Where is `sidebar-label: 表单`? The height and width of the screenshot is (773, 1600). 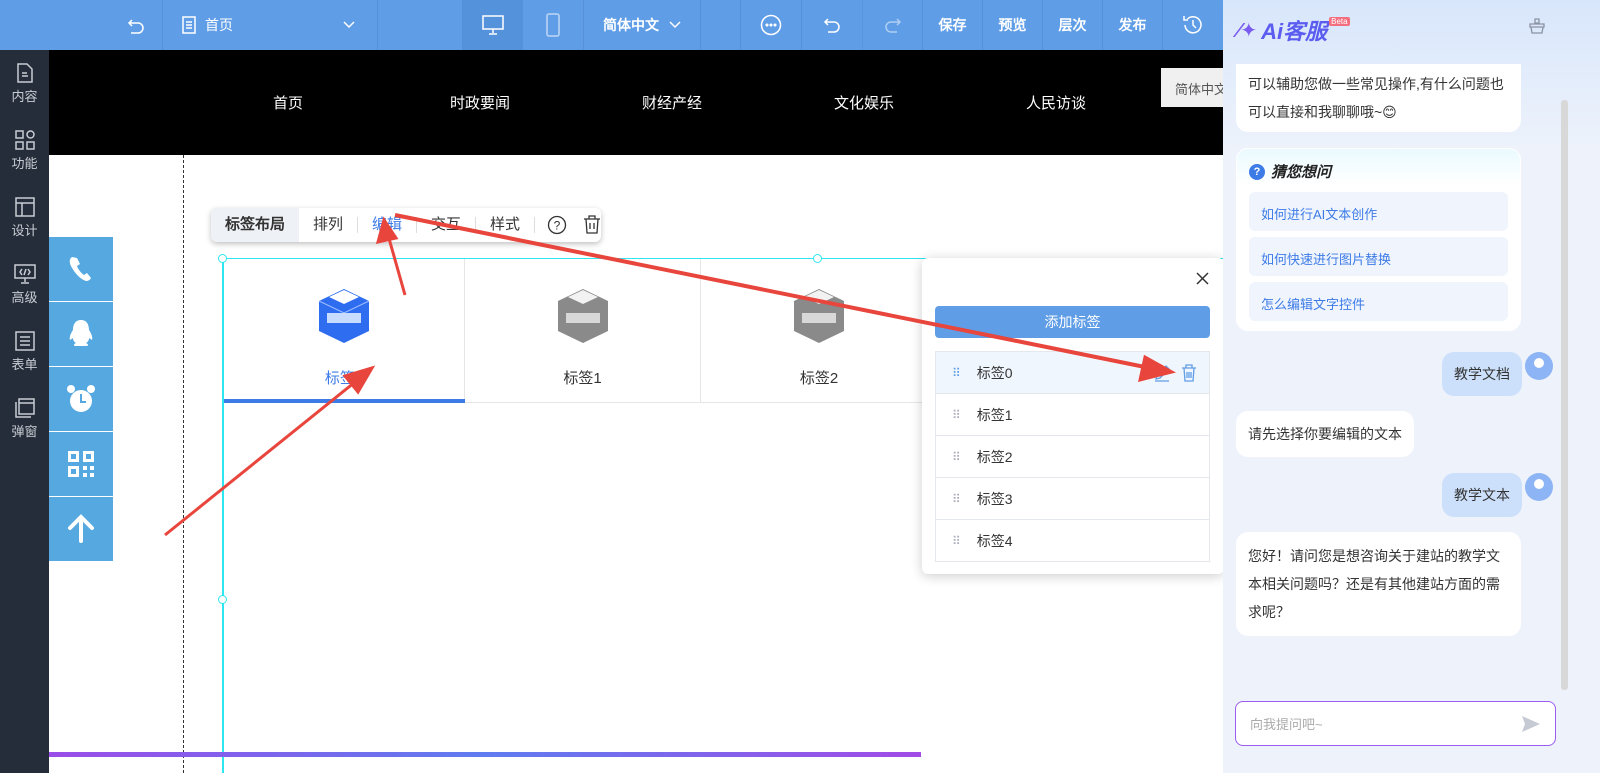 sidebar-label: 表单 is located at coordinates (24, 364).